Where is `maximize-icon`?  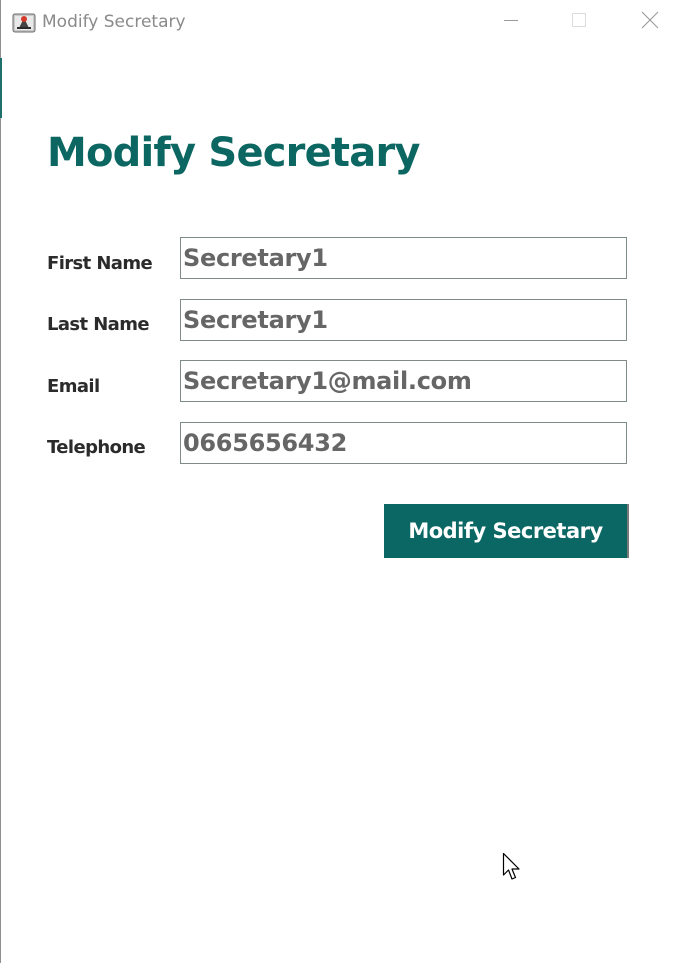 maximize-icon is located at coordinates (579, 22).